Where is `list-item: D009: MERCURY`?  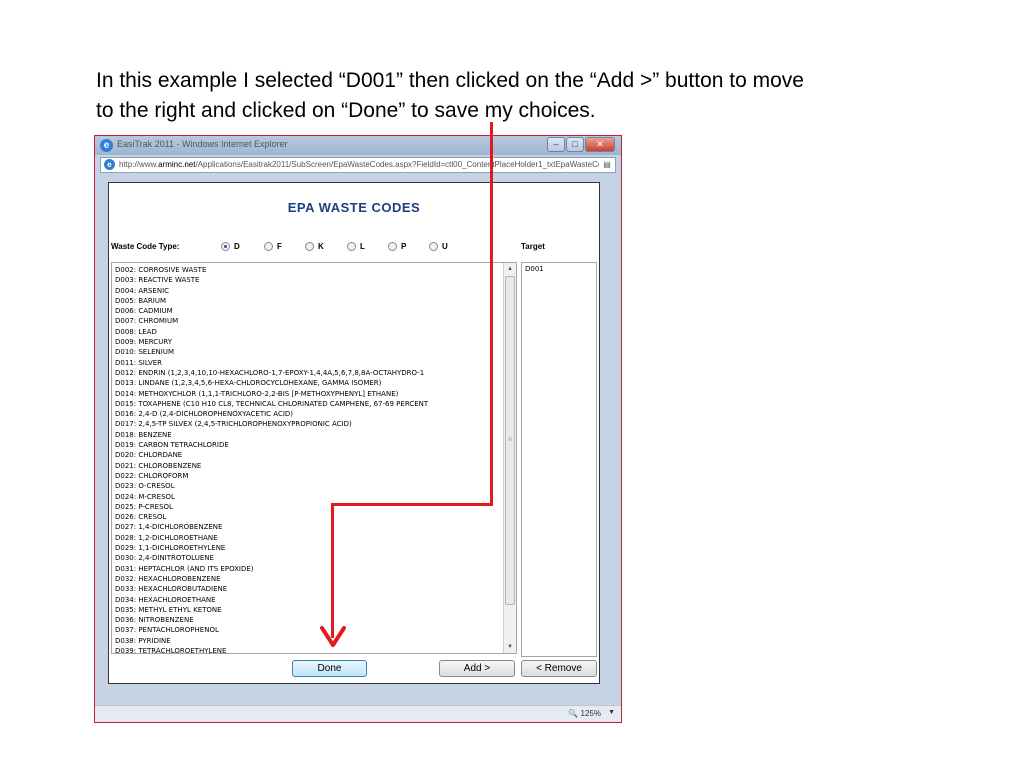
list-item: D009: MERCURY is located at coordinates (309, 342).